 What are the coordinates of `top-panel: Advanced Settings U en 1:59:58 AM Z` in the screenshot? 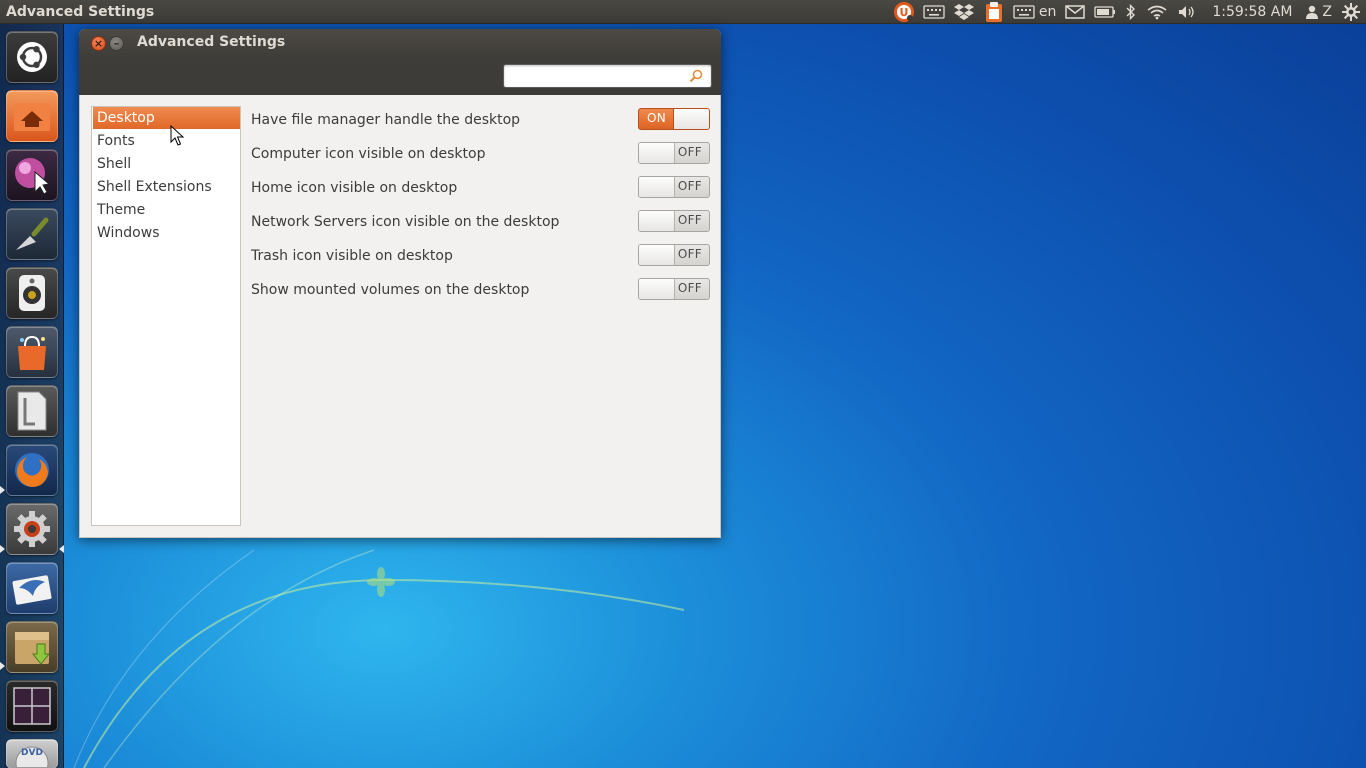 It's located at (683, 12).